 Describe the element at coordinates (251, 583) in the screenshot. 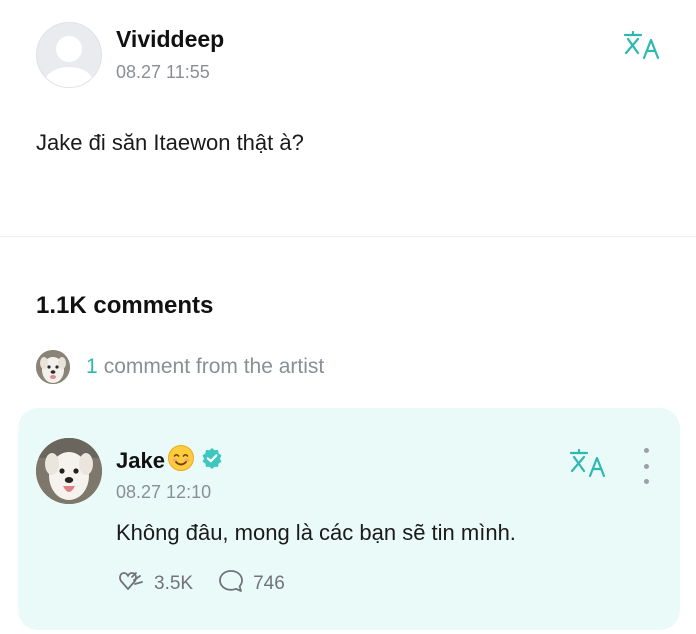

I see `reply-button: 746` at that location.